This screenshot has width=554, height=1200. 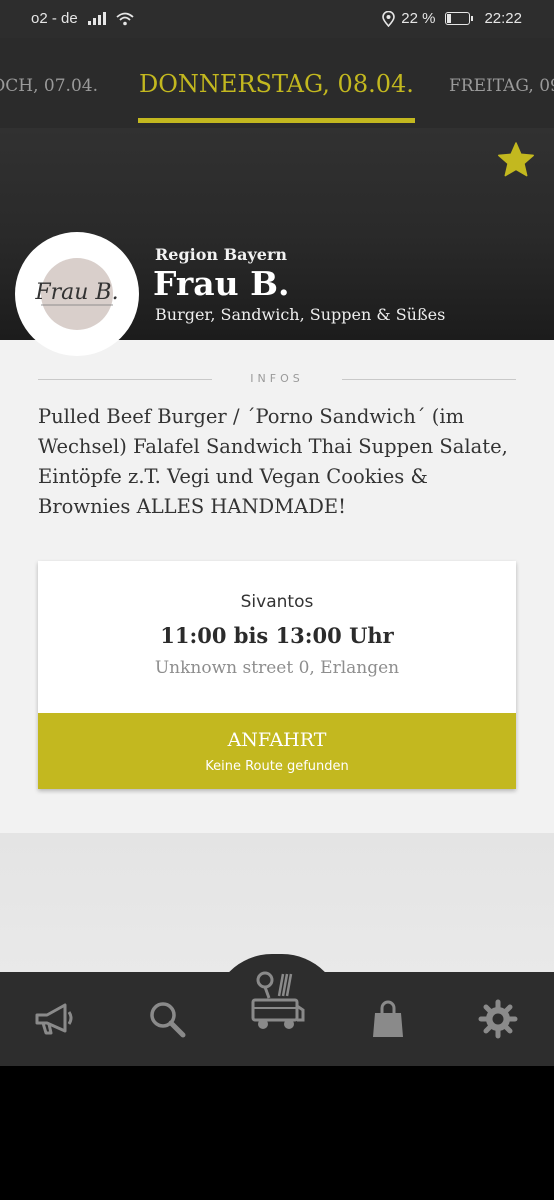 What do you see at coordinates (389, 18) in the screenshot?
I see `location-pin-icon` at bounding box center [389, 18].